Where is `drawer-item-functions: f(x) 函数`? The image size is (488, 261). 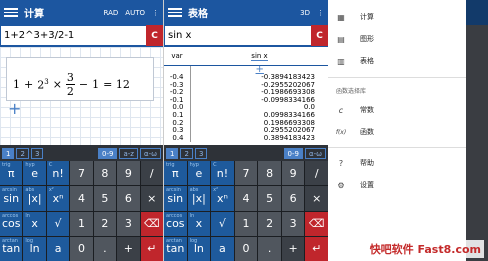 drawer-item-functions: f(x) 函数 is located at coordinates (397, 132).